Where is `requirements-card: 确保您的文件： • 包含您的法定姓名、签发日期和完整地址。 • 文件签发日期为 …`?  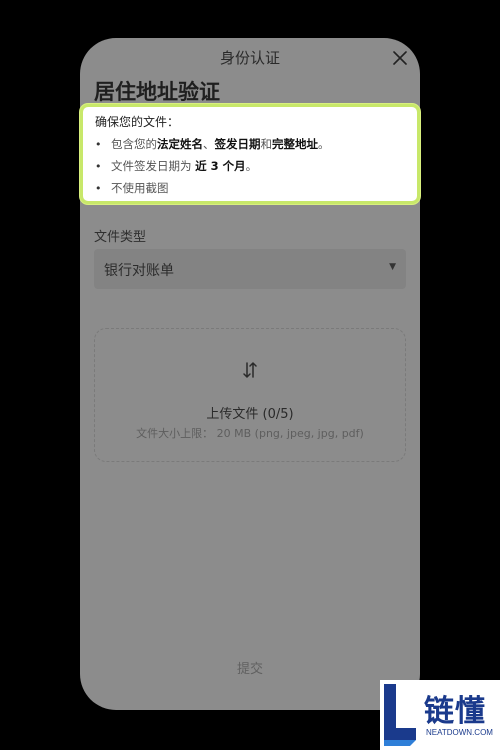 requirements-card: 确保您的文件： • 包含您的法定姓名、签发日期和完整地址。 • 文件签发日期为 … is located at coordinates (250, 154).